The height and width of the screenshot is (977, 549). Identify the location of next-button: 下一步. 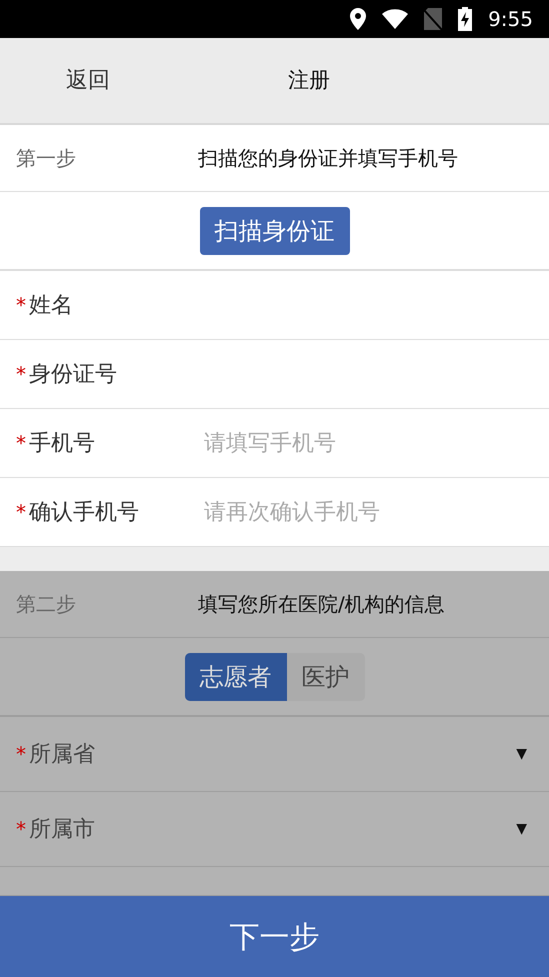
(274, 936).